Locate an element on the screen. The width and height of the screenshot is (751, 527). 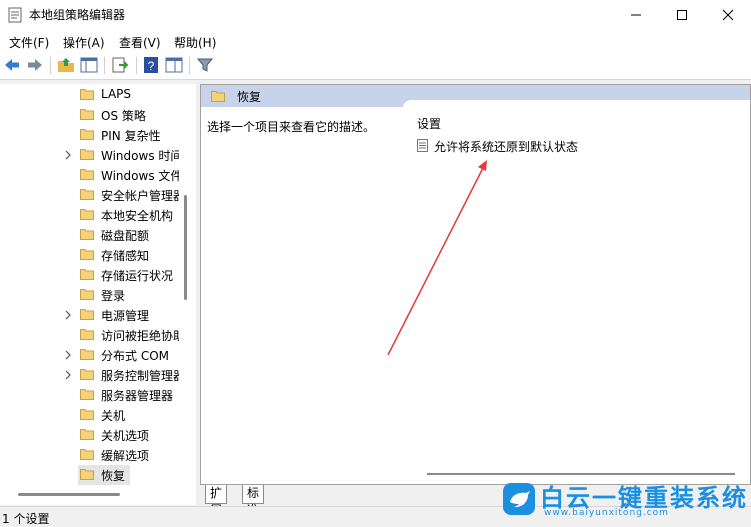
tree-item-label: 电源管理 is located at coordinates (125, 316).